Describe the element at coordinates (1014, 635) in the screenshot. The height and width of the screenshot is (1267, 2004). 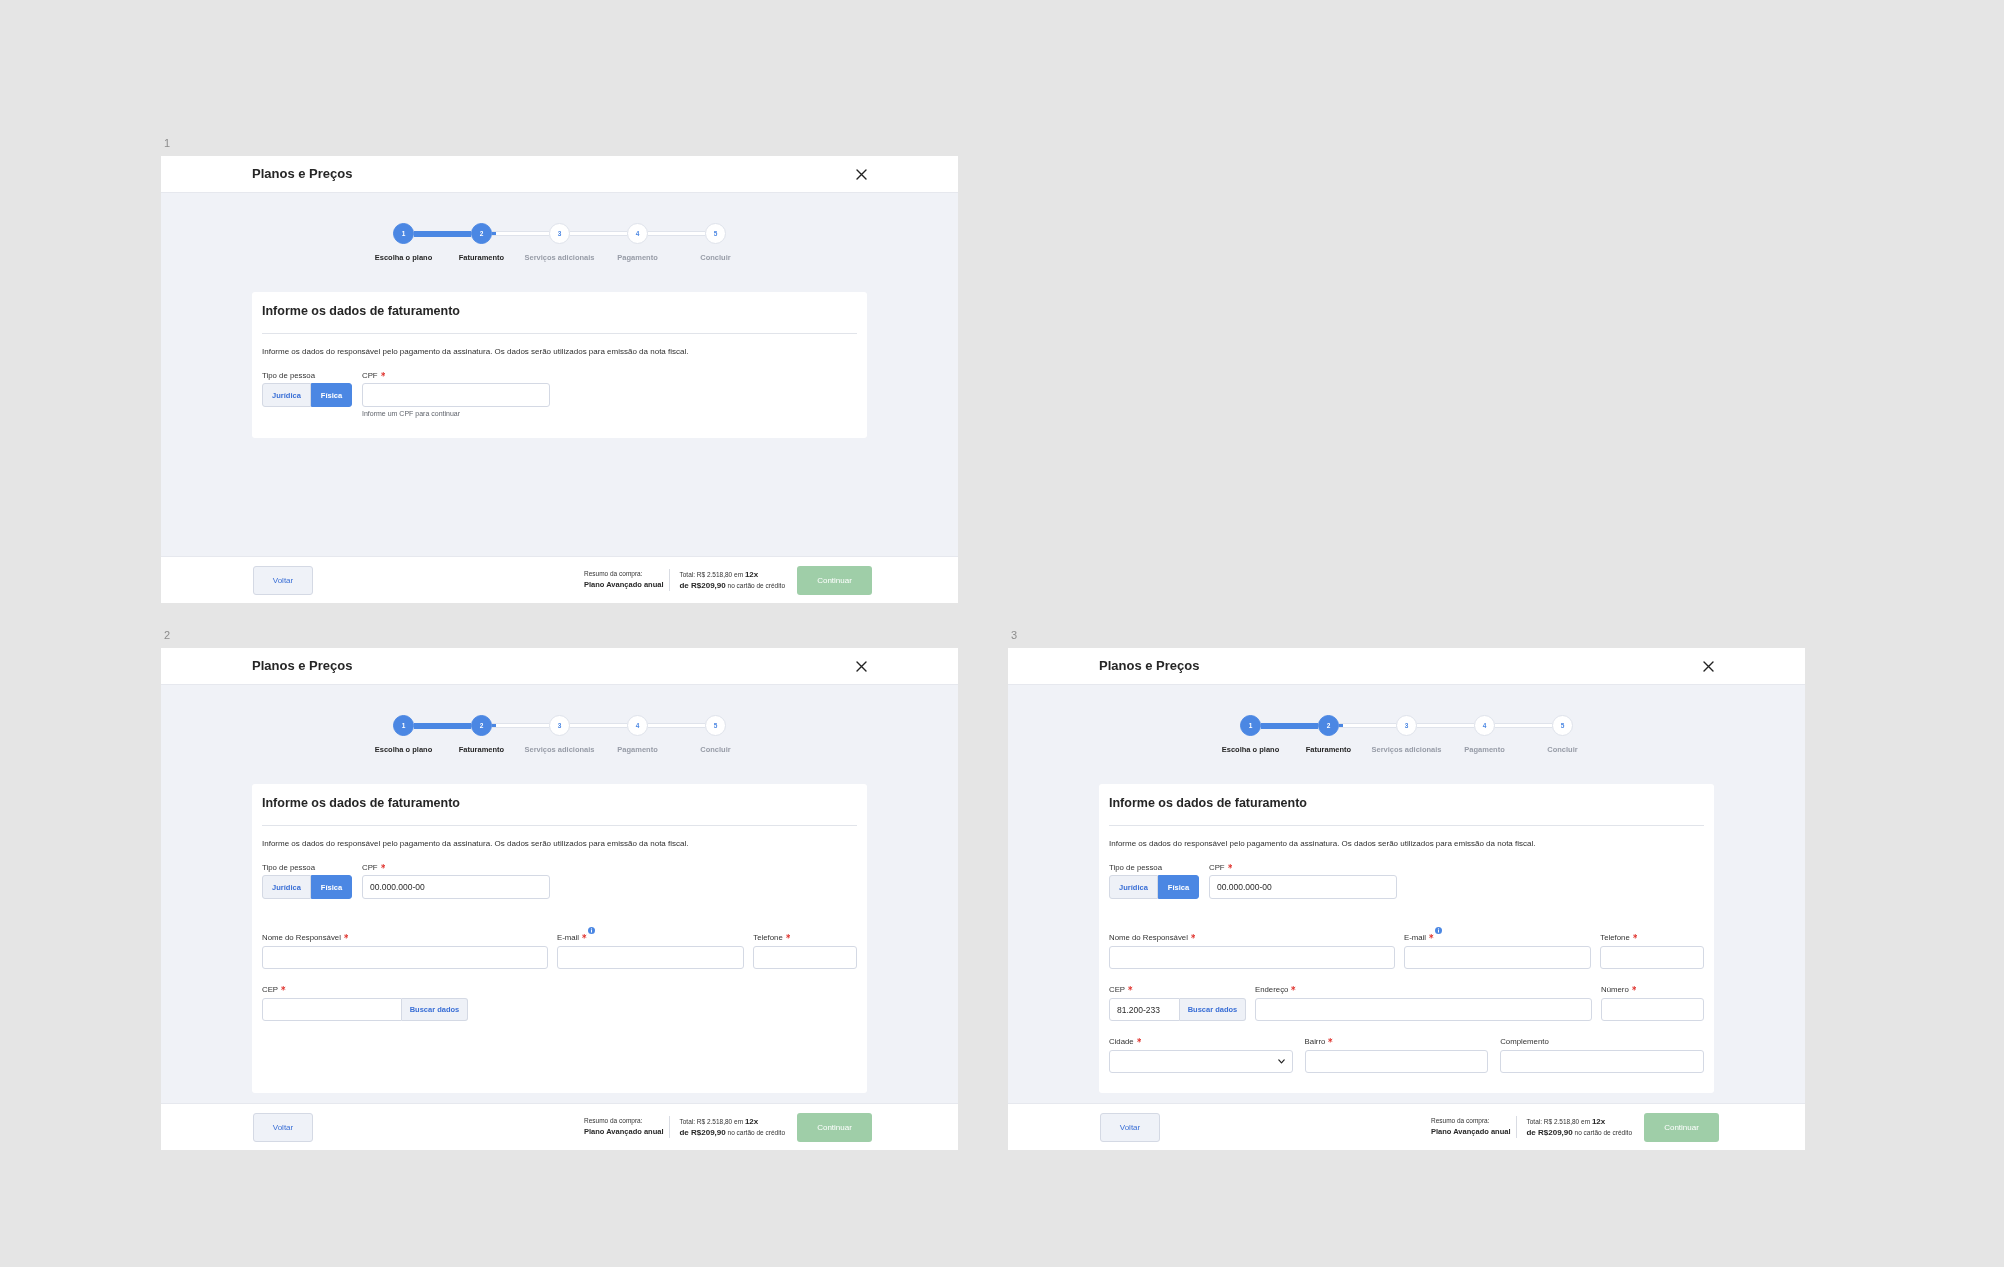
I see `frame-number: 3` at that location.